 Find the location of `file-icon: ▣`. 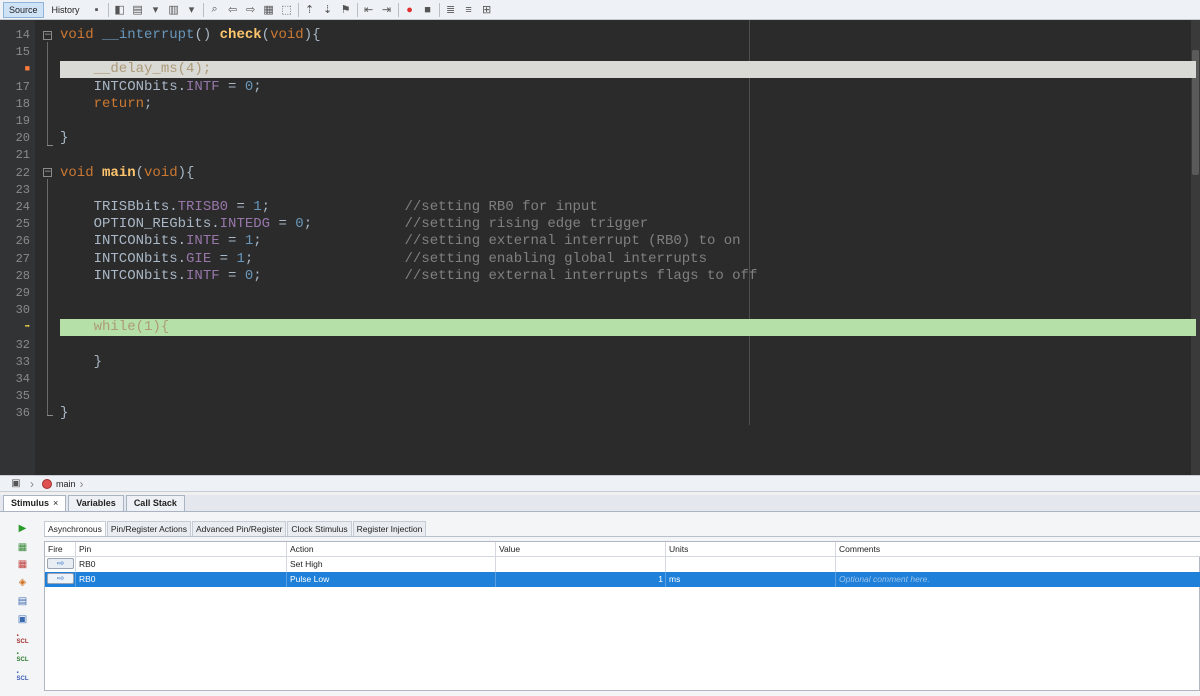

file-icon: ▣ is located at coordinates (16, 484).